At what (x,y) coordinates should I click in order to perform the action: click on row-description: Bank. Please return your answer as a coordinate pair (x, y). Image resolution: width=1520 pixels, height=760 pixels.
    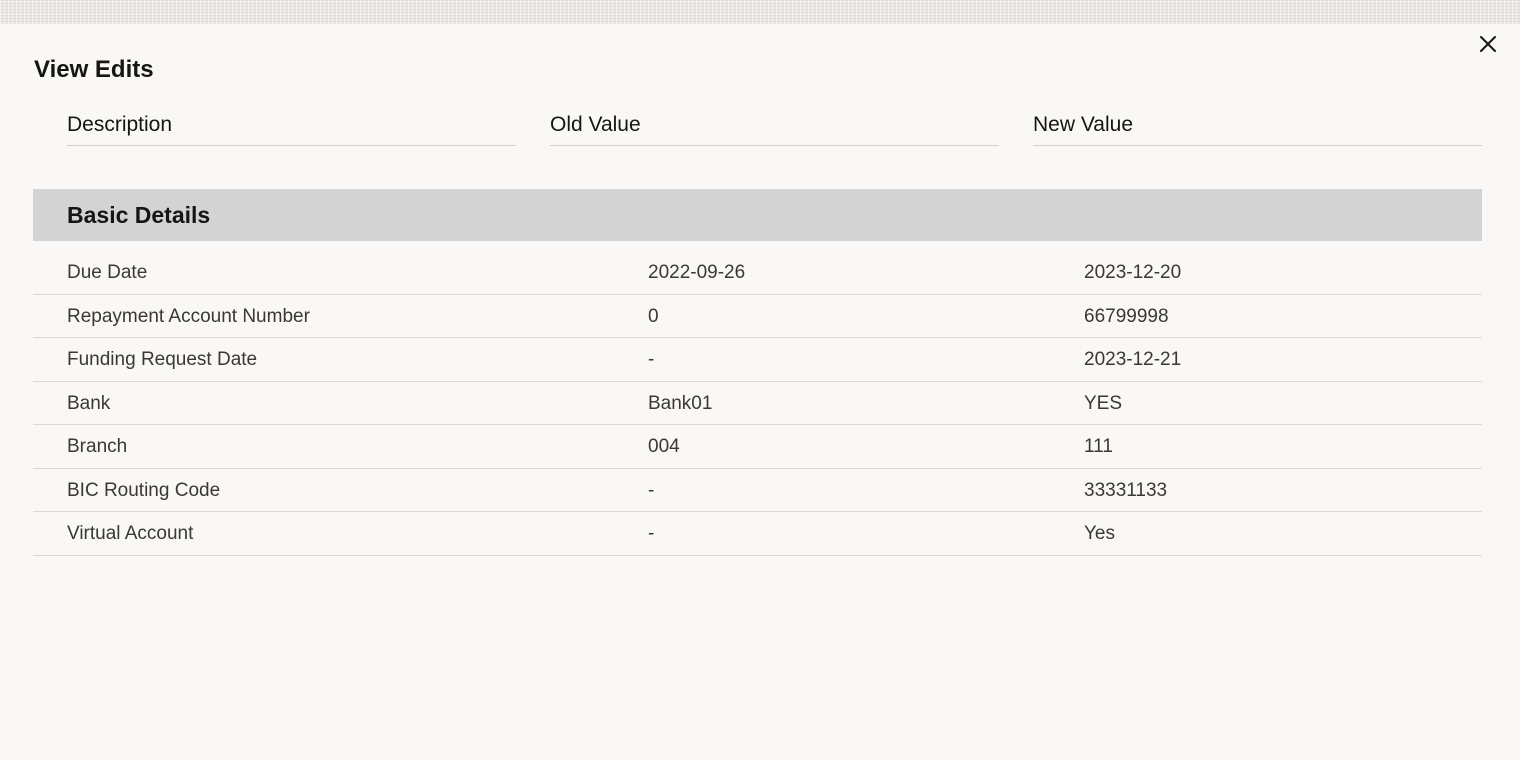
    Looking at the image, I should click on (89, 403).